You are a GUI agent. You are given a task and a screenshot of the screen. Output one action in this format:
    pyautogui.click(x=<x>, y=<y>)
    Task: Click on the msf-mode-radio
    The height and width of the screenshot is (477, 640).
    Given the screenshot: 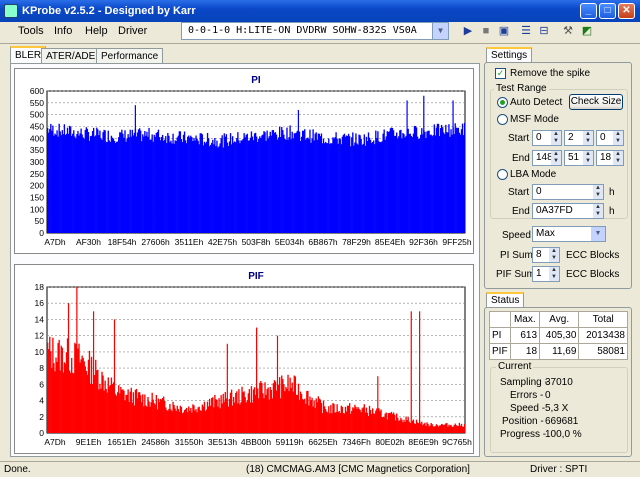 What is the action you would take?
    pyautogui.click(x=502, y=119)
    